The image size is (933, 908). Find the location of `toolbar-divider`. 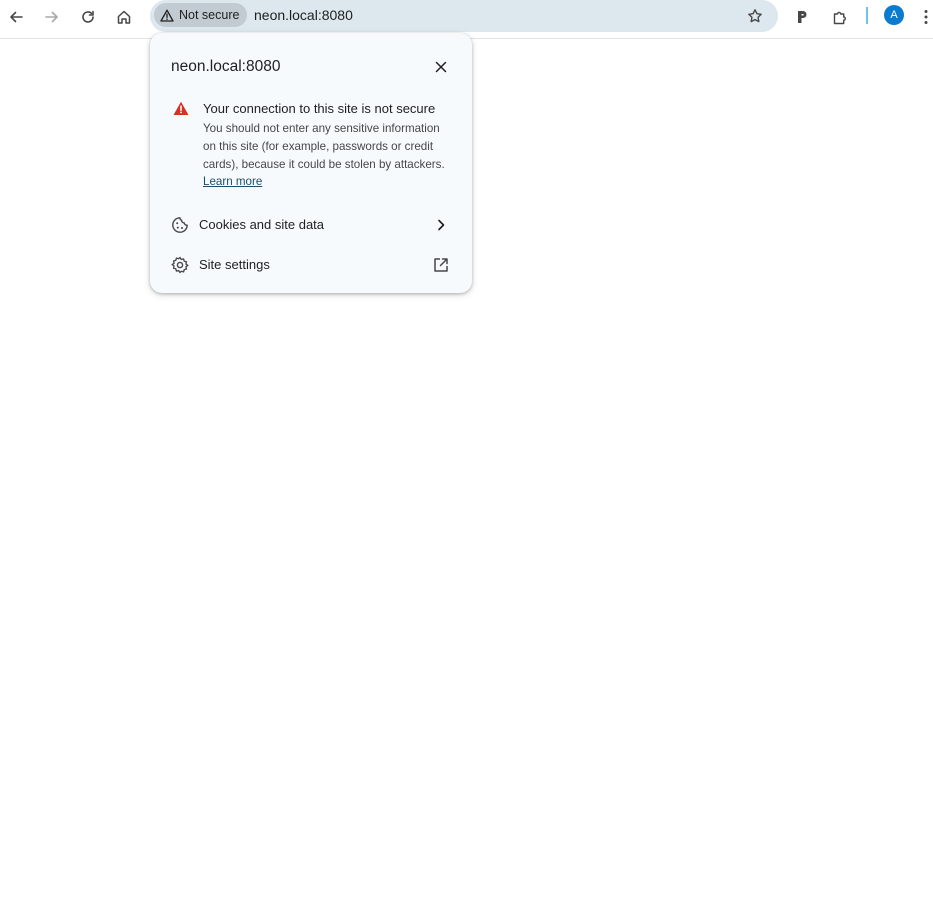

toolbar-divider is located at coordinates (867, 15).